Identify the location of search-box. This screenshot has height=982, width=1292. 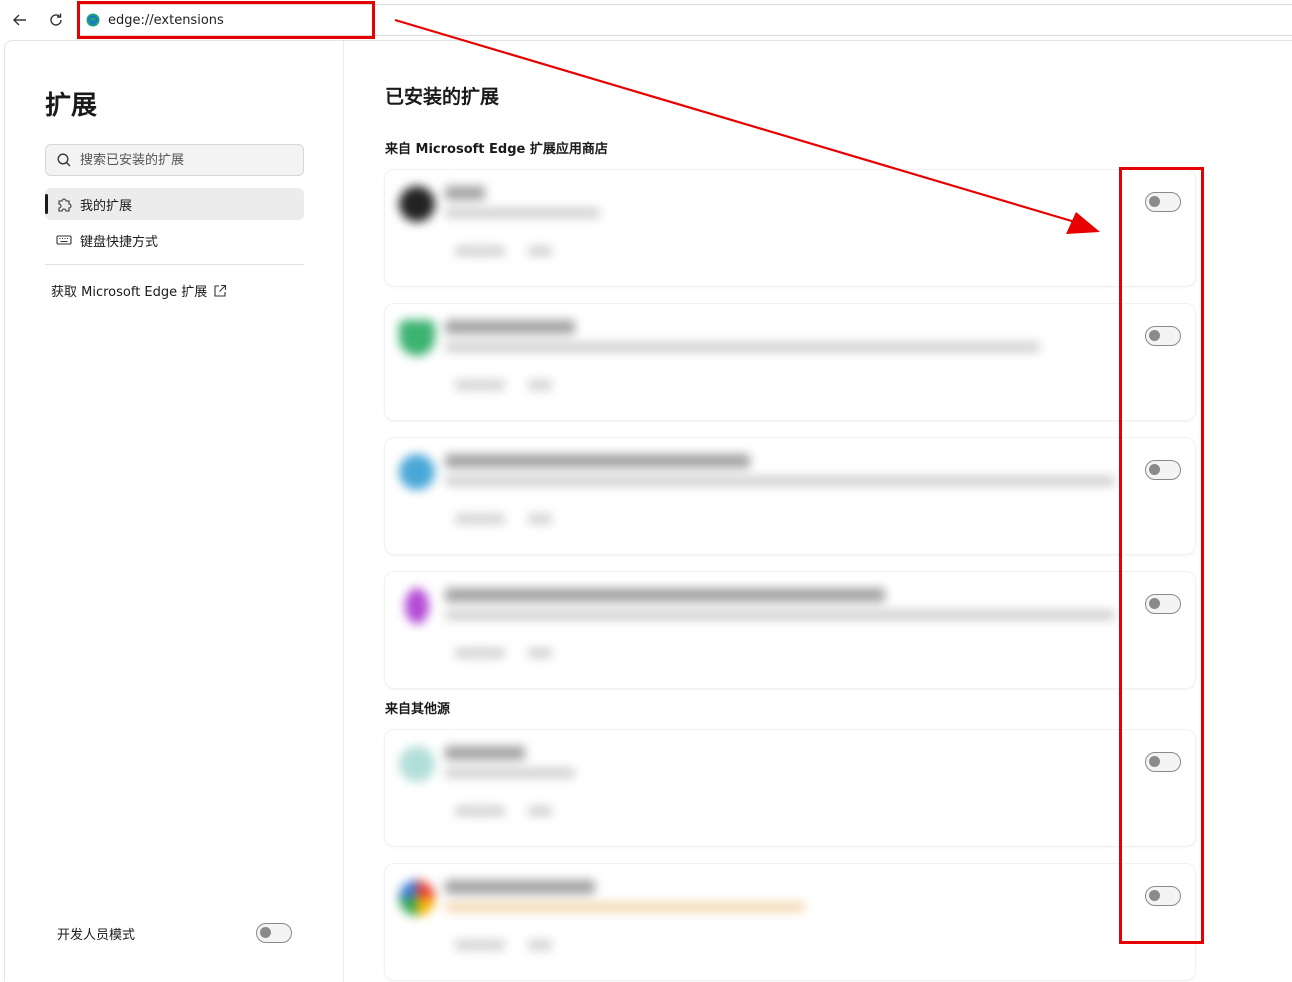
(174, 160).